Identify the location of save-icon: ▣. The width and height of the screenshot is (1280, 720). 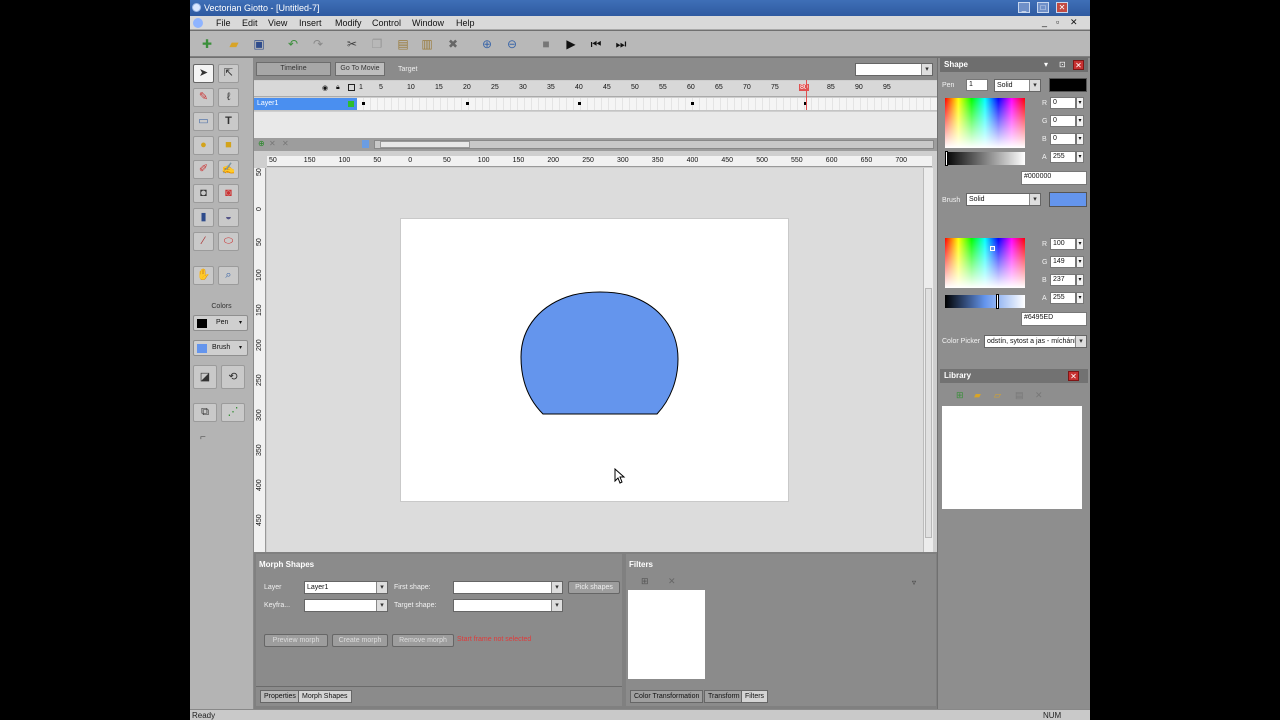
(259, 44).